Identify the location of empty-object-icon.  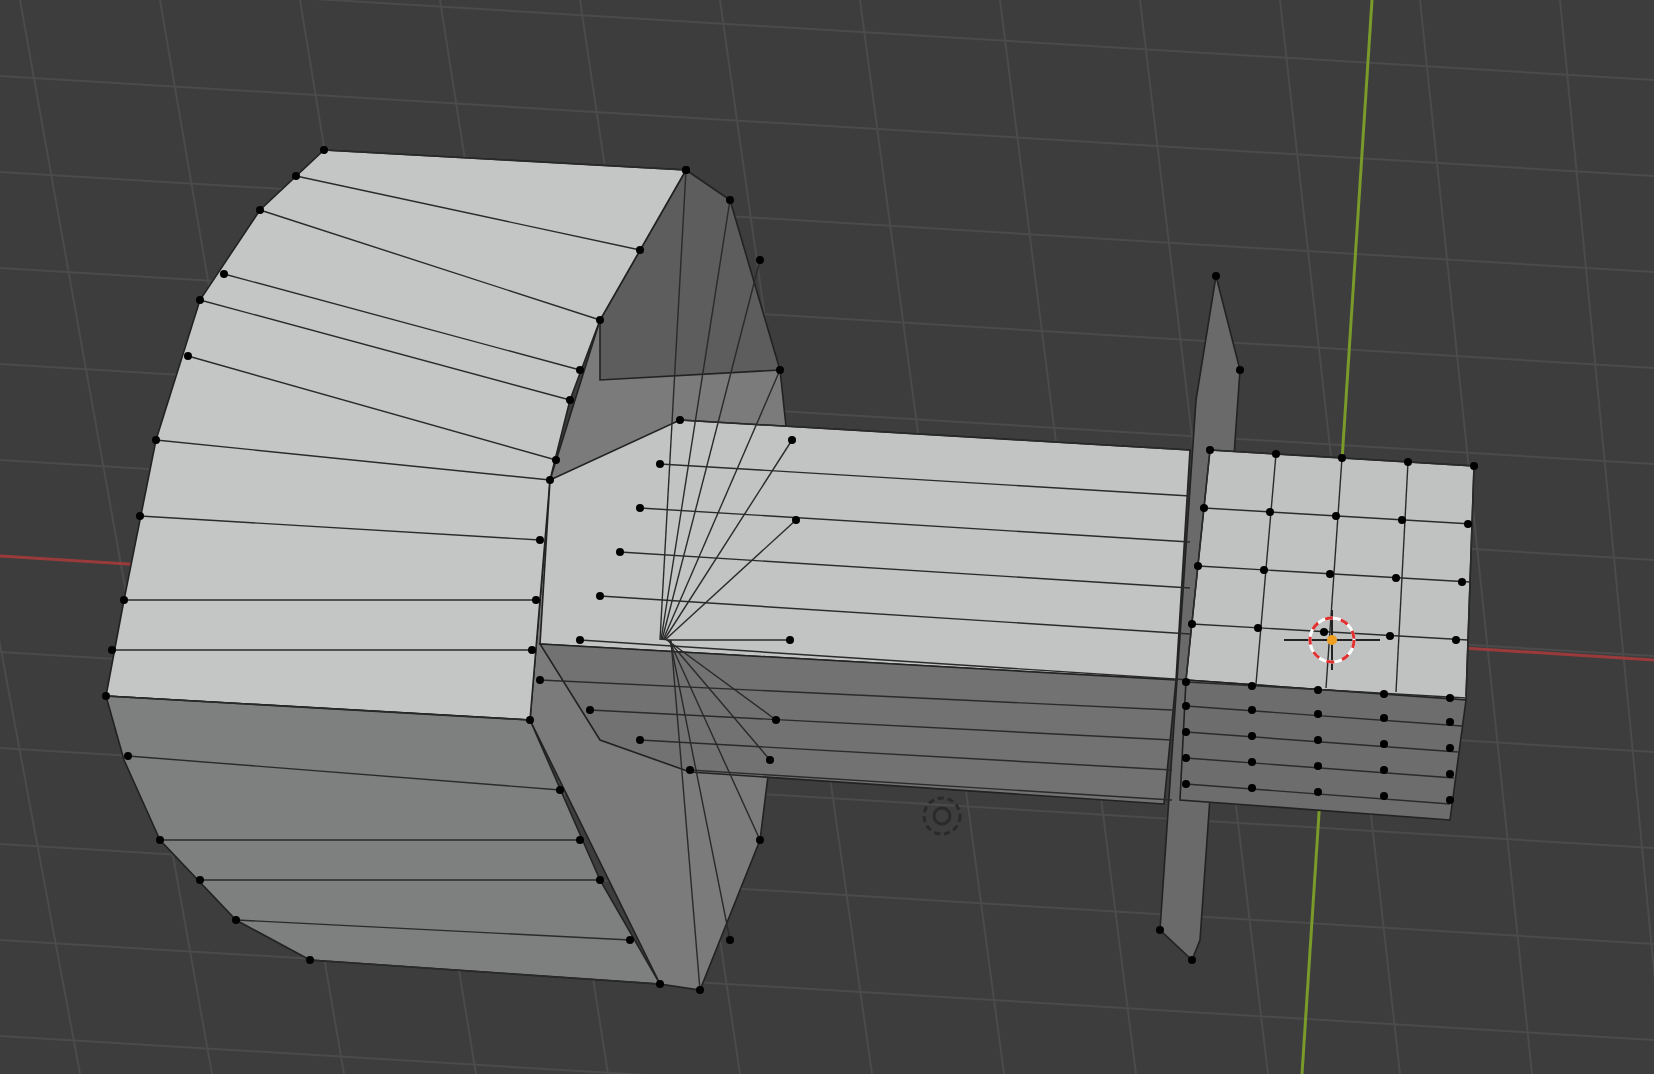
(942, 816).